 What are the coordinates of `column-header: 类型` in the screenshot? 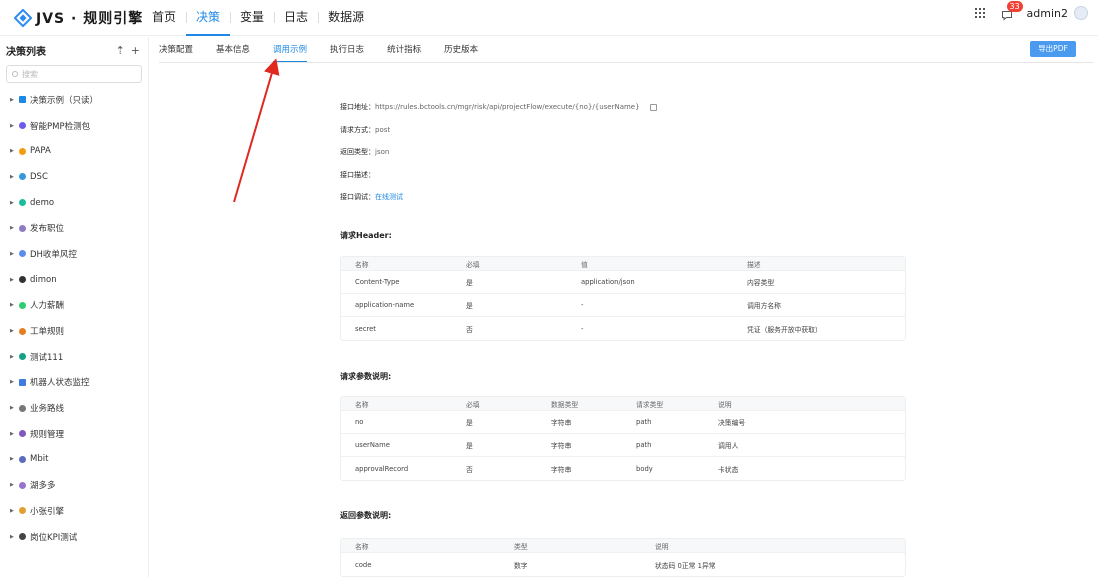 It's located at (521, 546).